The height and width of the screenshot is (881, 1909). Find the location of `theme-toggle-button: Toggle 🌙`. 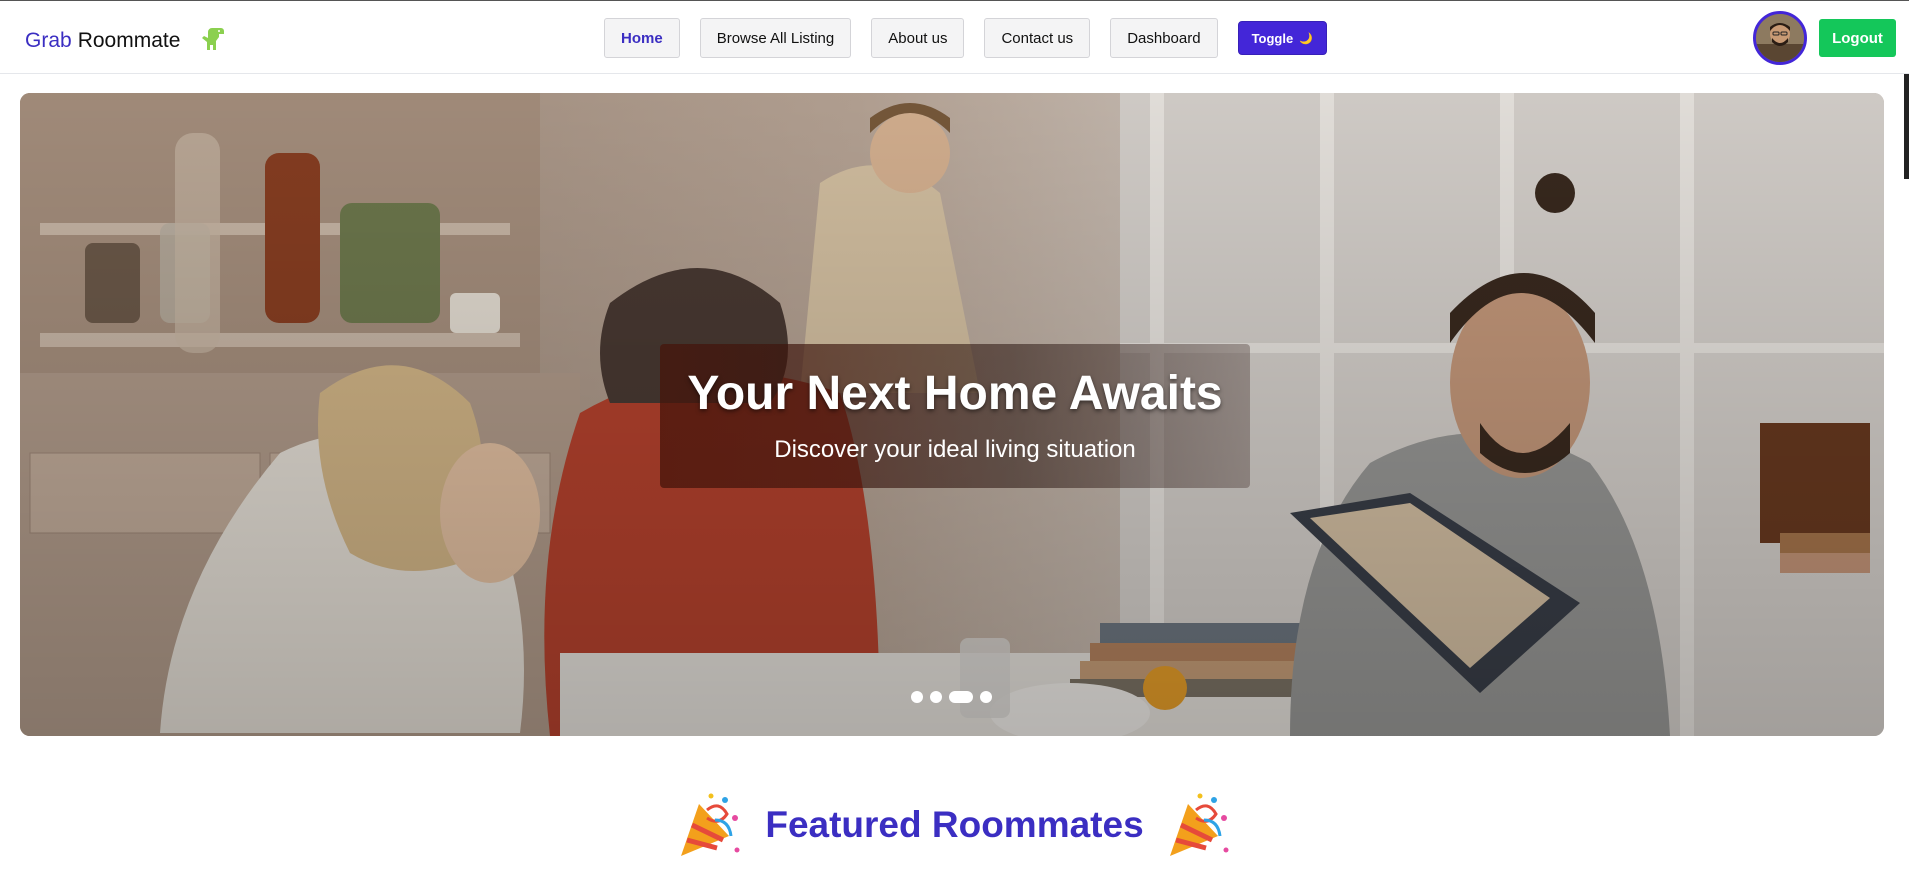

theme-toggle-button: Toggle 🌙 is located at coordinates (1282, 38).